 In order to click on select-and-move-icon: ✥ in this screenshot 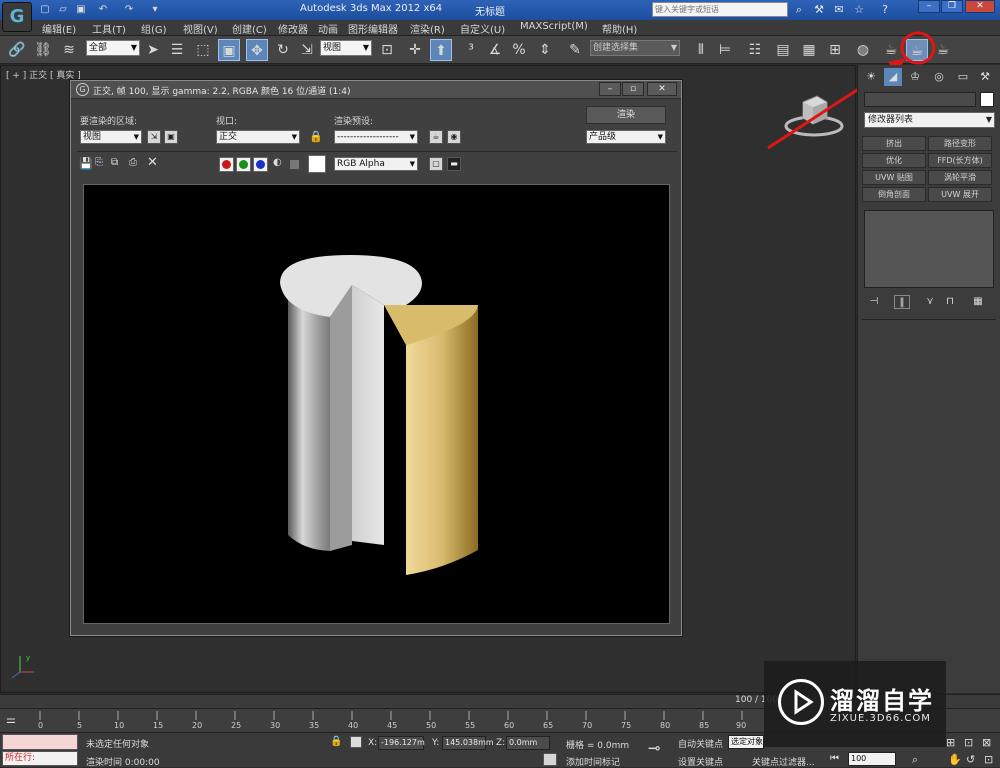, I will do `click(257, 50)`.